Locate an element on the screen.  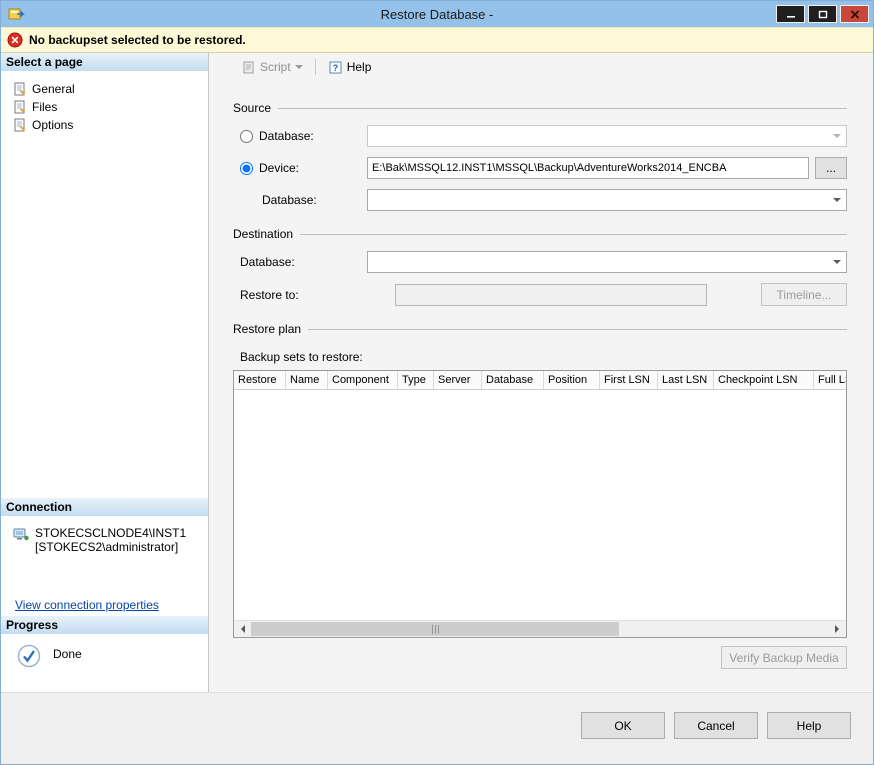
connection-account: [STOKECS2\administrator] is located at coordinates (107, 547).